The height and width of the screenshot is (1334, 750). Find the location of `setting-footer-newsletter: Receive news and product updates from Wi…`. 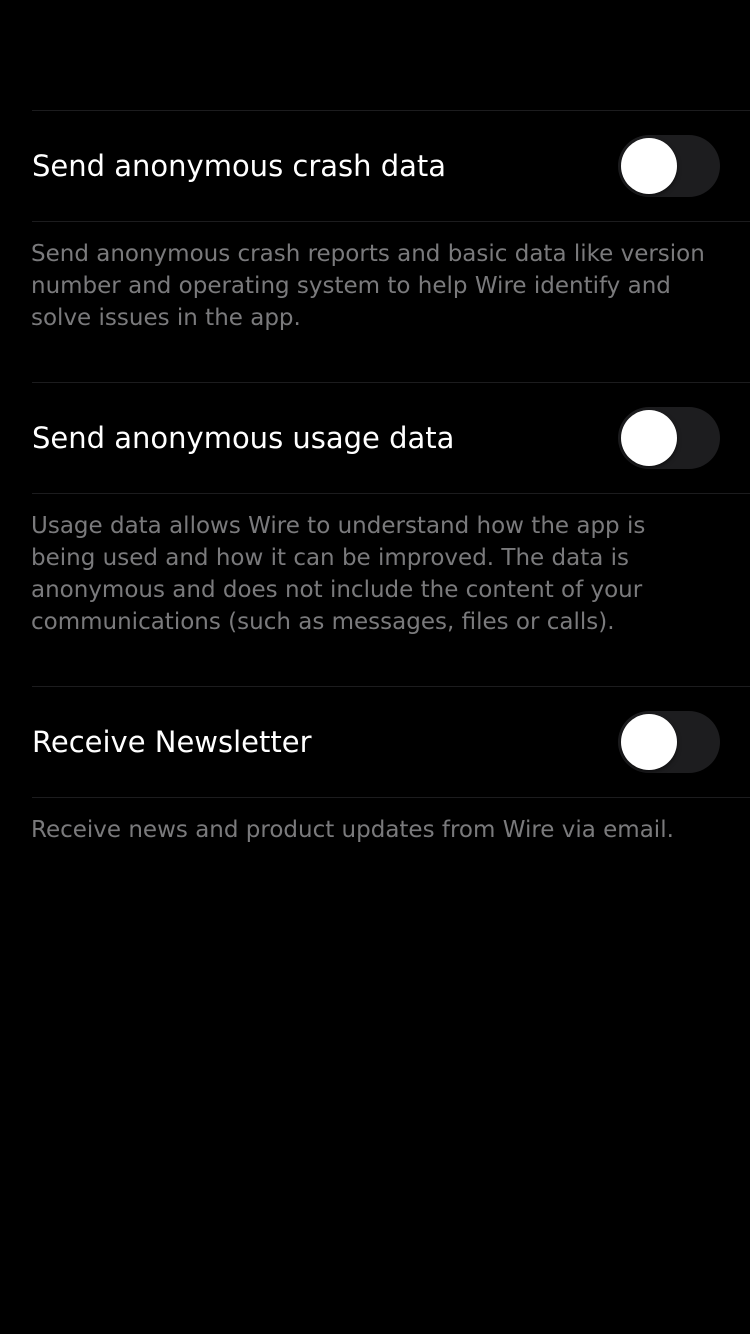

setting-footer-newsletter: Receive news and product updates from Wi… is located at coordinates (352, 830).